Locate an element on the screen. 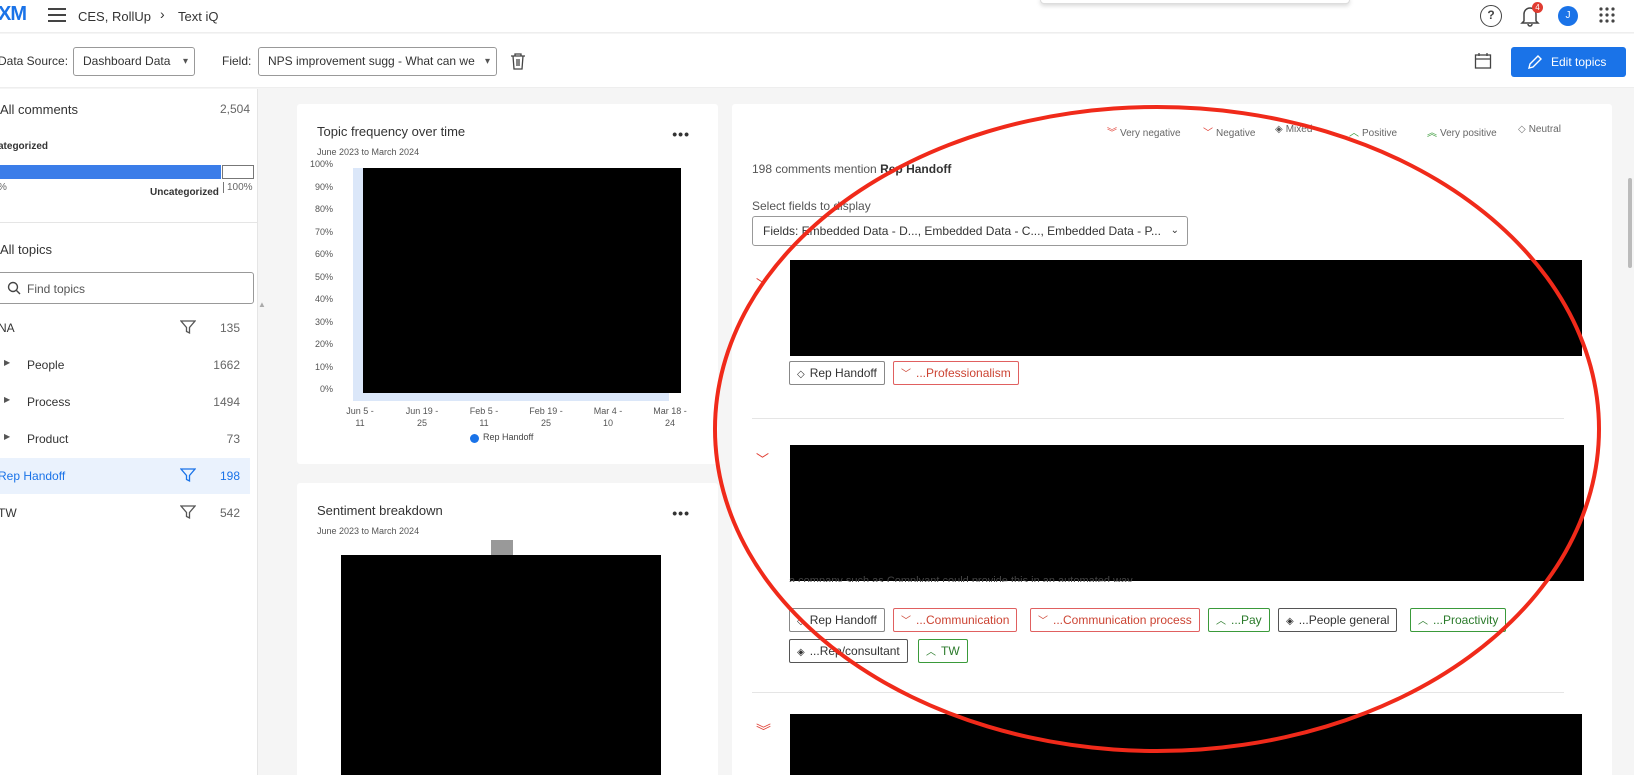 The image size is (1634, 775). topic-count: 1494 is located at coordinates (226, 402).